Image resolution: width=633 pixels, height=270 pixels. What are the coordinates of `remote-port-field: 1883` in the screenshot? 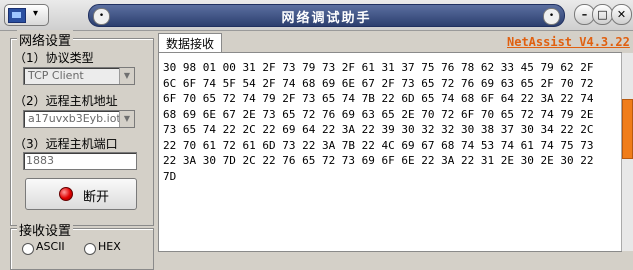 It's located at (80, 161).